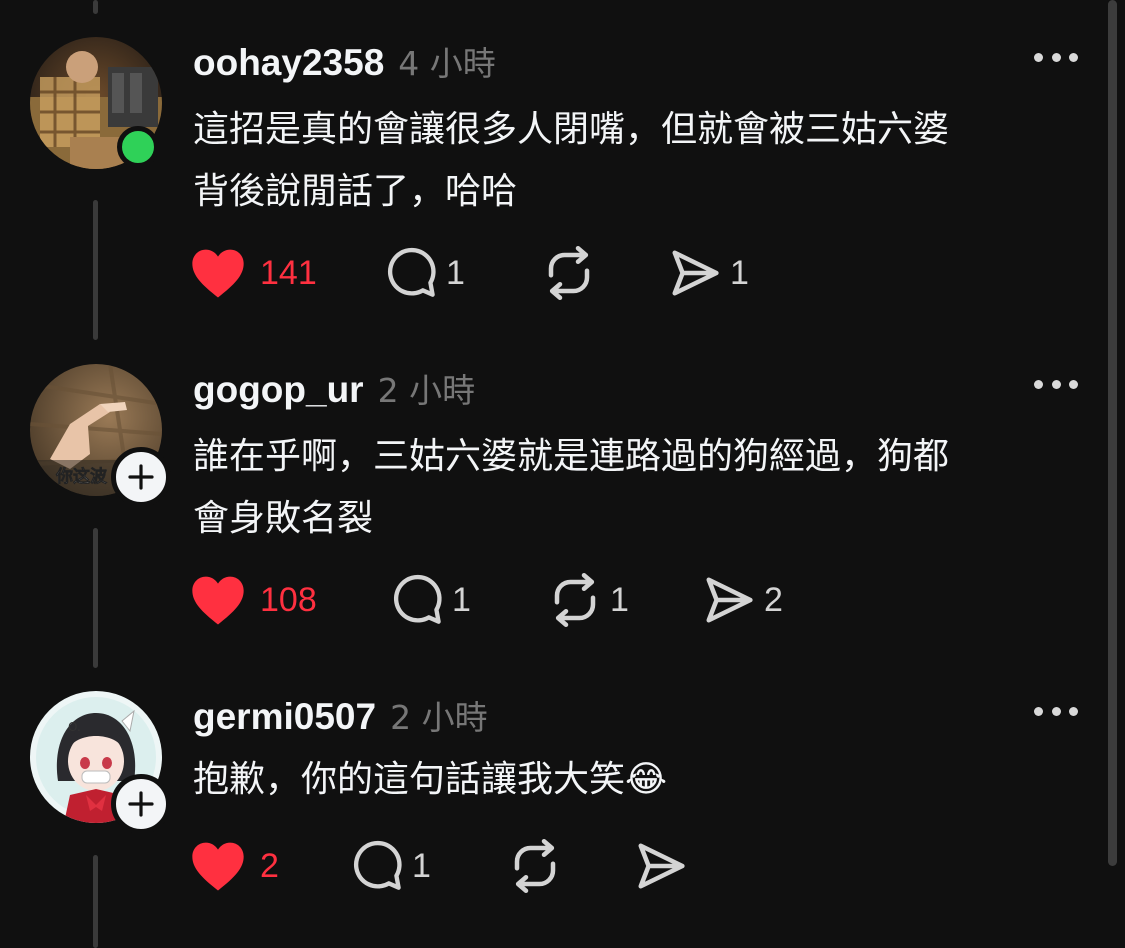 This screenshot has height=948, width=1125. What do you see at coordinates (633, 161) in the screenshot?
I see `comment-text: 這招是真的會讓很多人閉嘴，但就會被三姑六婆 背後說閒話了，哈哈` at bounding box center [633, 161].